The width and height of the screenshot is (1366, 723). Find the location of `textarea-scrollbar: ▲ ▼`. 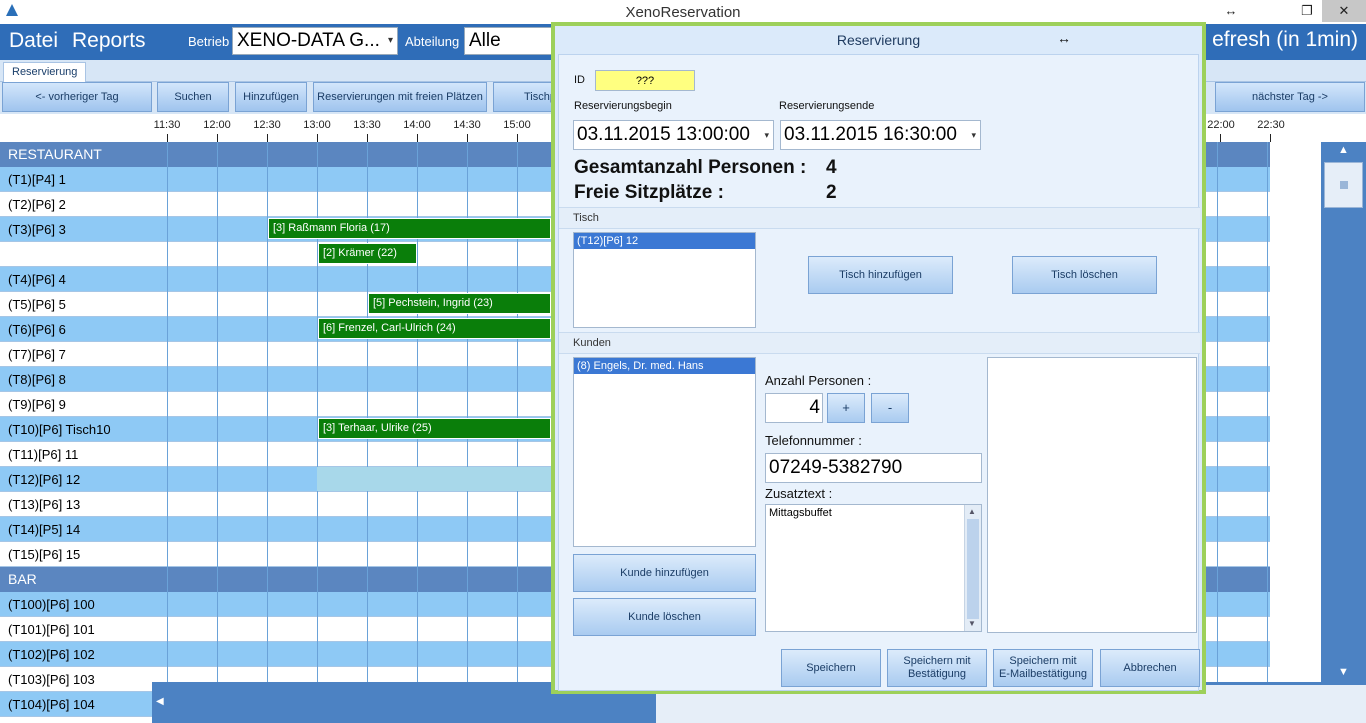

textarea-scrollbar: ▲ ▼ is located at coordinates (972, 568).